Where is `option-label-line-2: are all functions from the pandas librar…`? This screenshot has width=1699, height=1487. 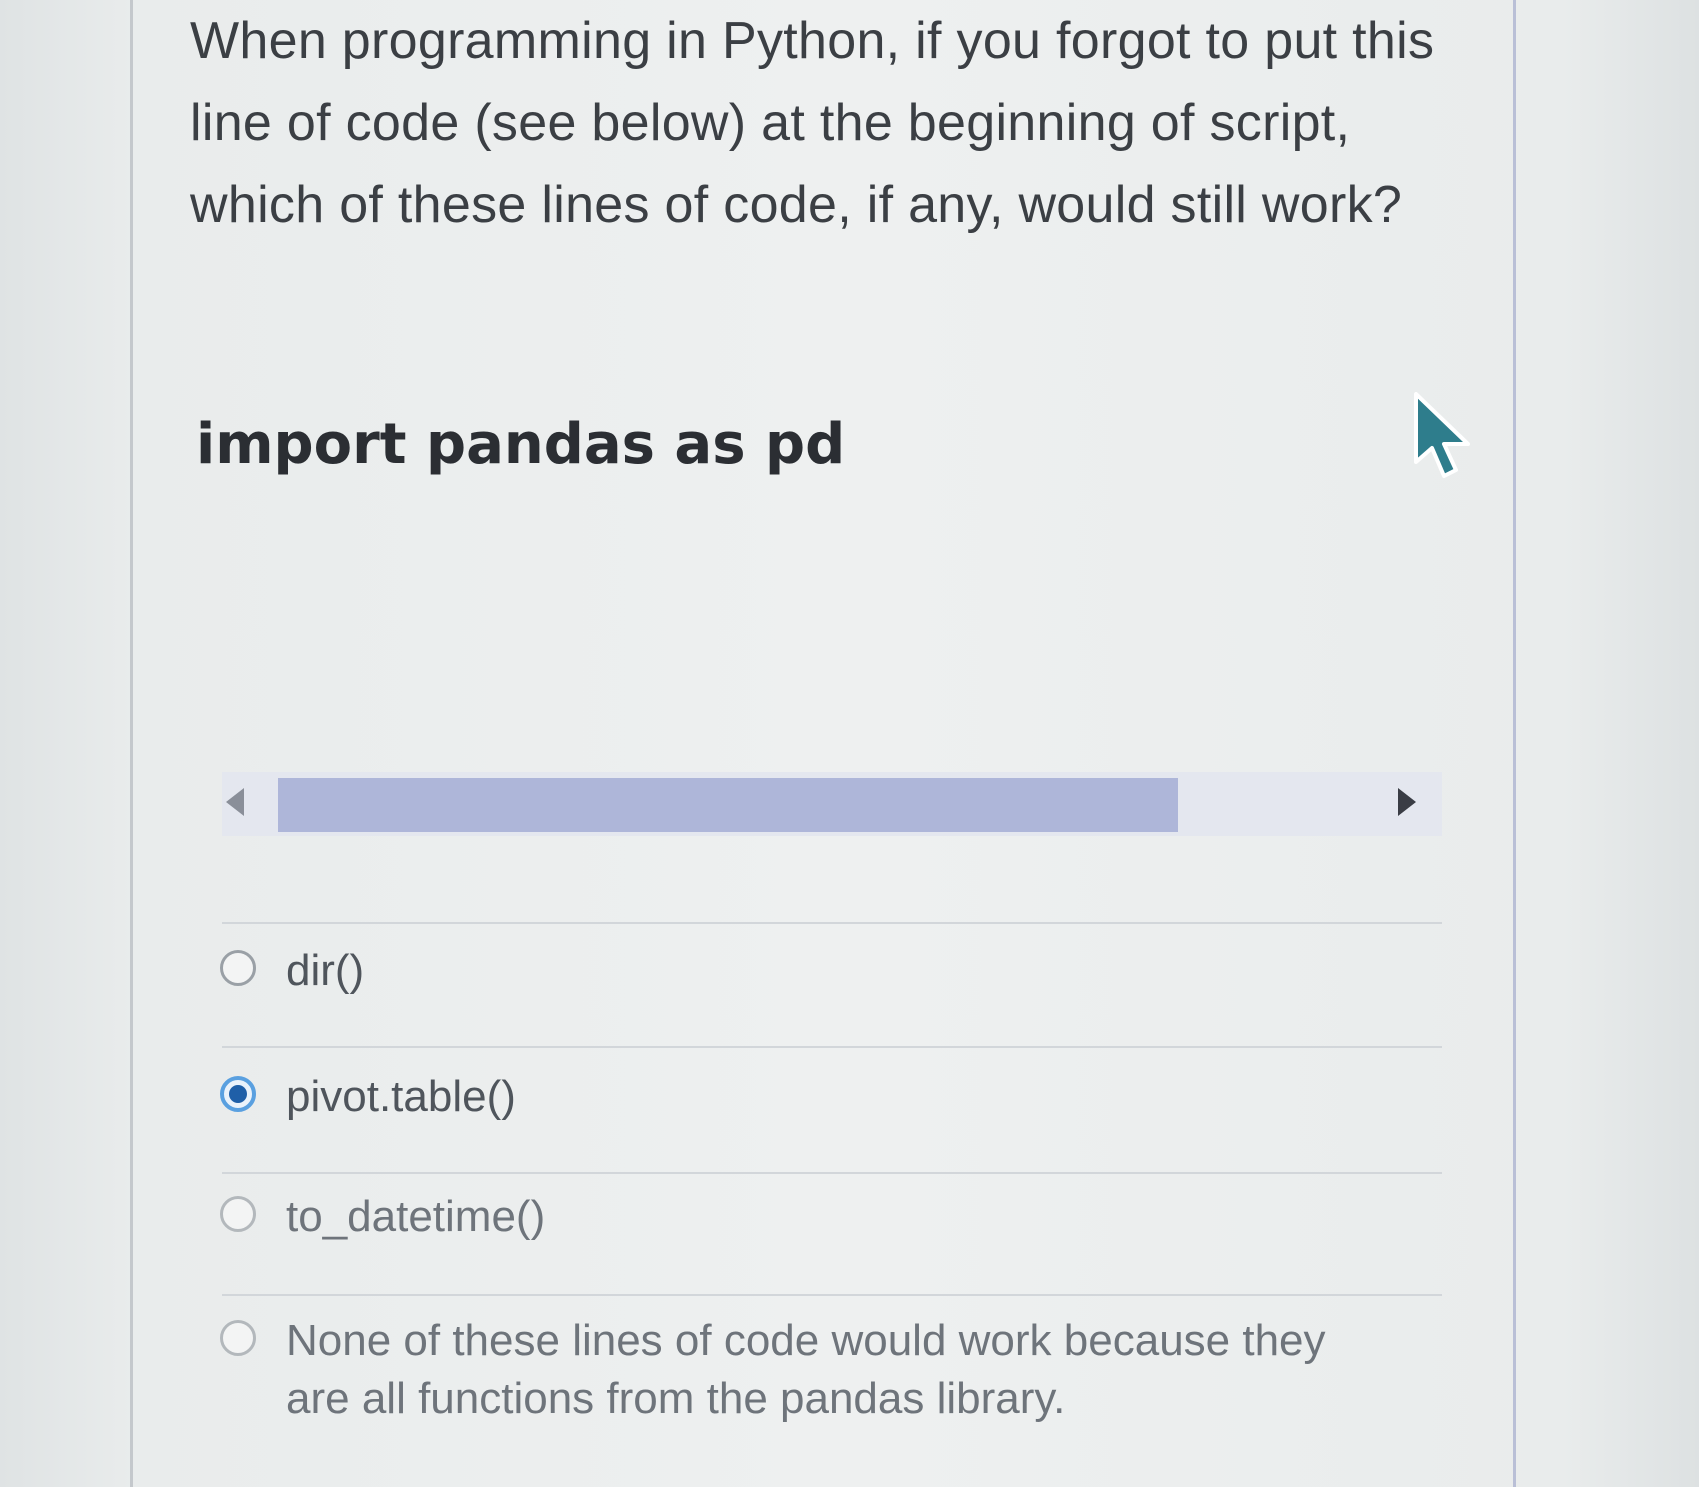
option-label-line-2: are all functions from the pandas librar… is located at coordinates (676, 1398).